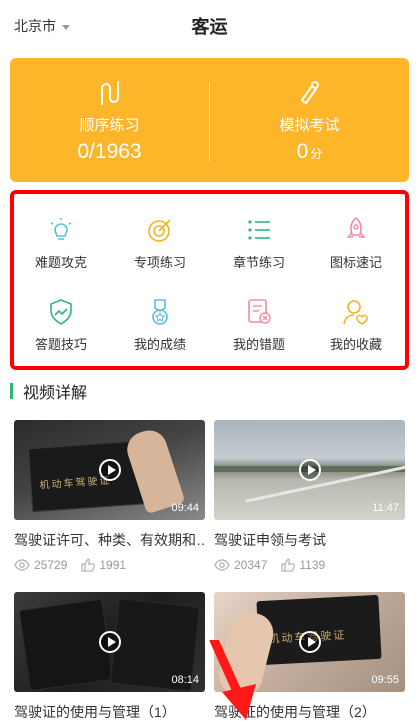  Describe the element at coordinates (355, 344) in the screenshot. I see `grid-item-label: 我的收藏` at that location.